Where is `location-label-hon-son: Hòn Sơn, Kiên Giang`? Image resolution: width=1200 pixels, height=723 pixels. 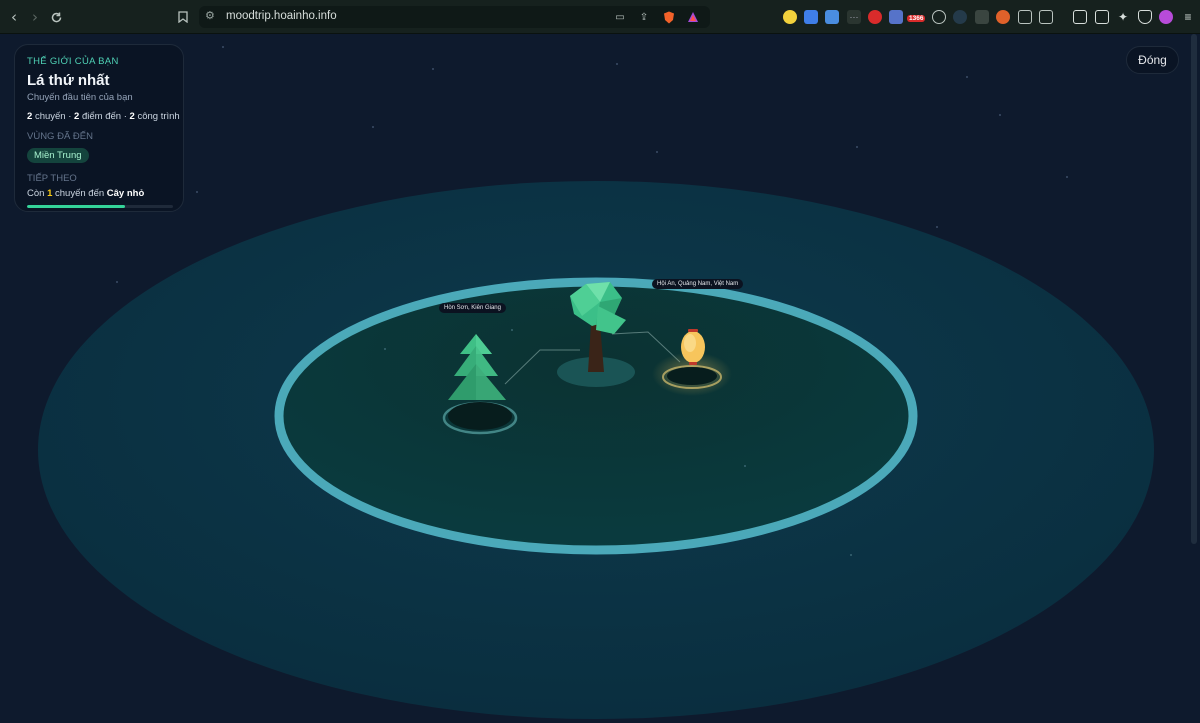
location-label-hon-son: Hòn Sơn, Kiên Giang is located at coordinates (472, 308).